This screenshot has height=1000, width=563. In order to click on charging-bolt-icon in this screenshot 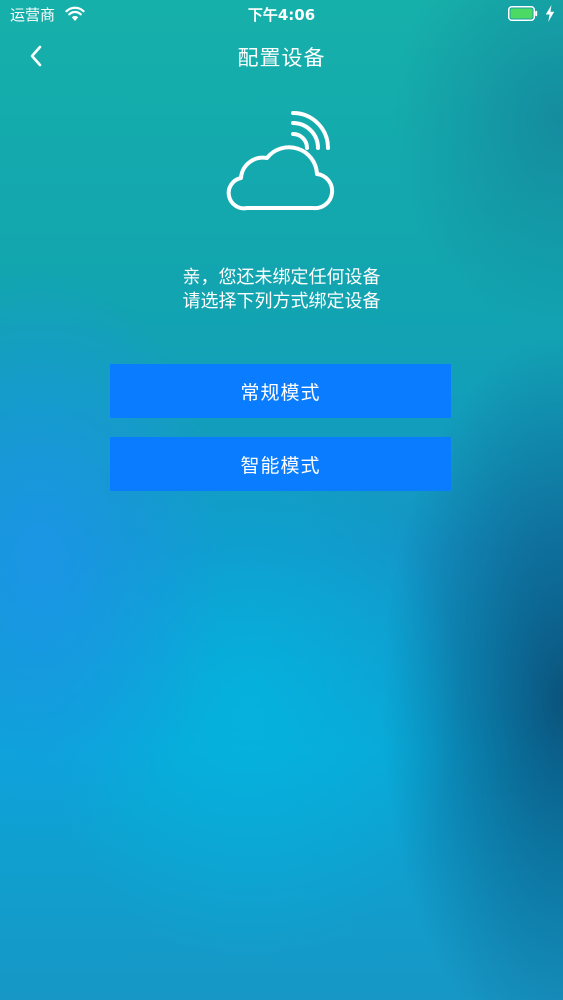, I will do `click(550, 13)`.